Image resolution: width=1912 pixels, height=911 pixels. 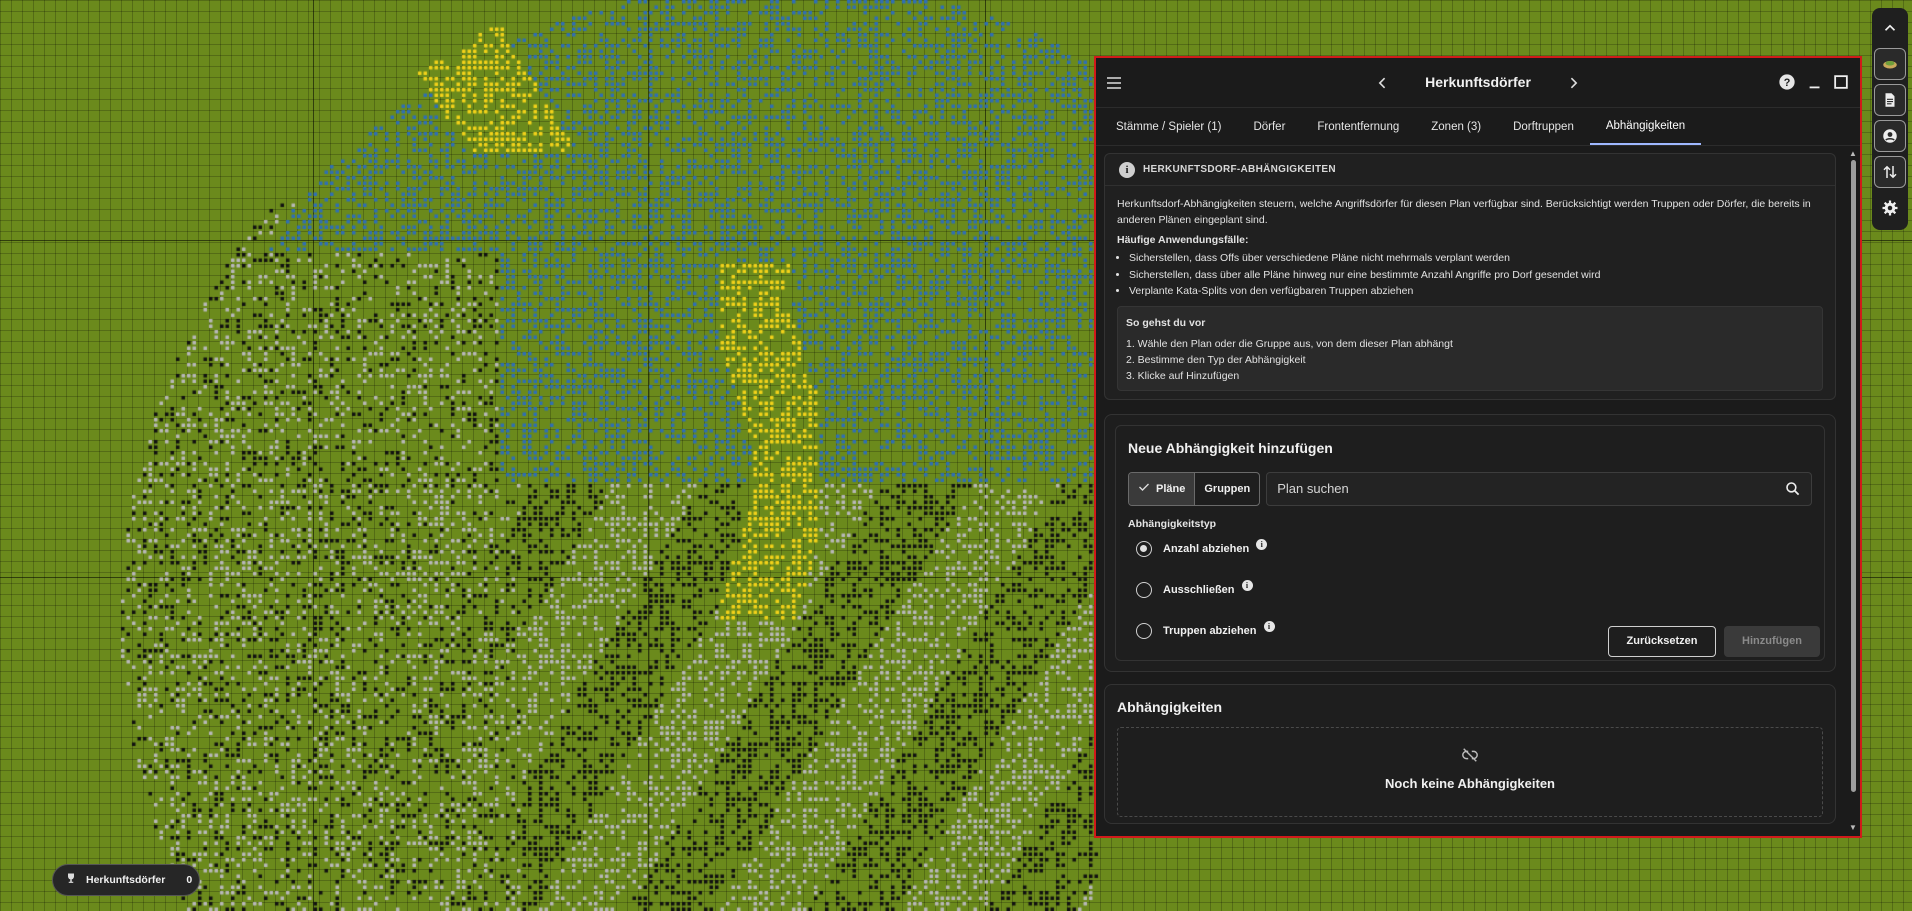 What do you see at coordinates (1573, 83) in the screenshot?
I see `chevron-right-icon` at bounding box center [1573, 83].